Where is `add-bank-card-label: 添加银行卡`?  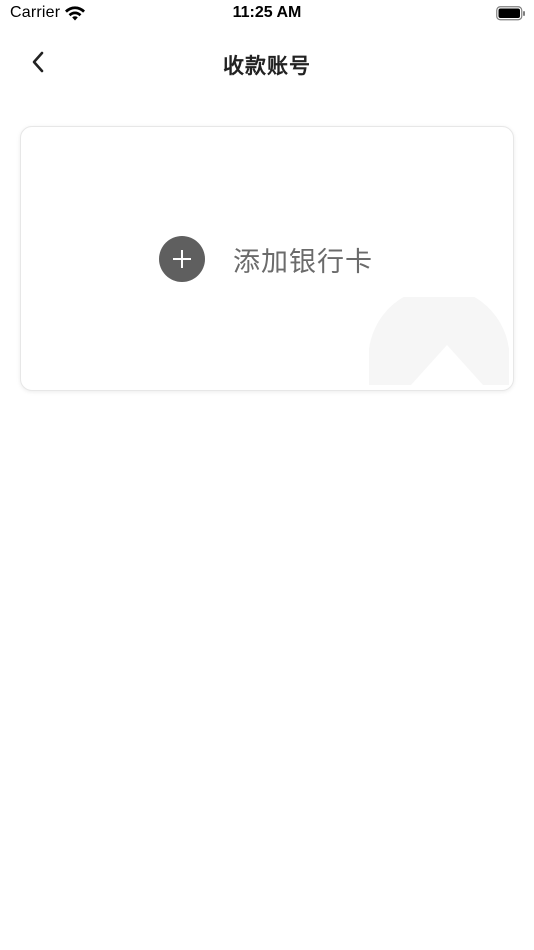
add-bank-card-label: 添加银行卡 is located at coordinates (303, 262).